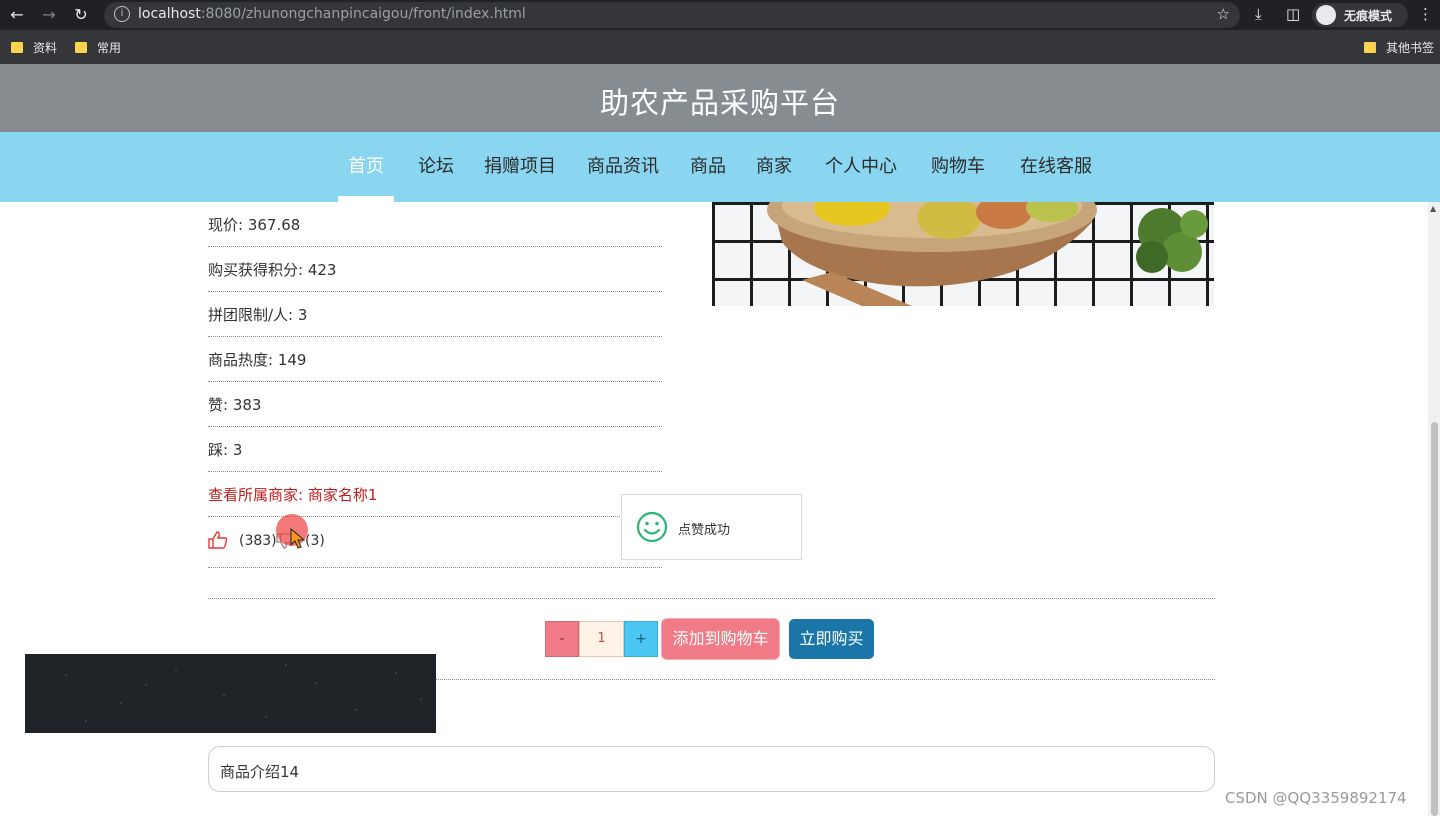 Image resolution: width=1440 pixels, height=816 pixels. What do you see at coordinates (258, 541) in the screenshot?
I see `like-count: (383)` at bounding box center [258, 541].